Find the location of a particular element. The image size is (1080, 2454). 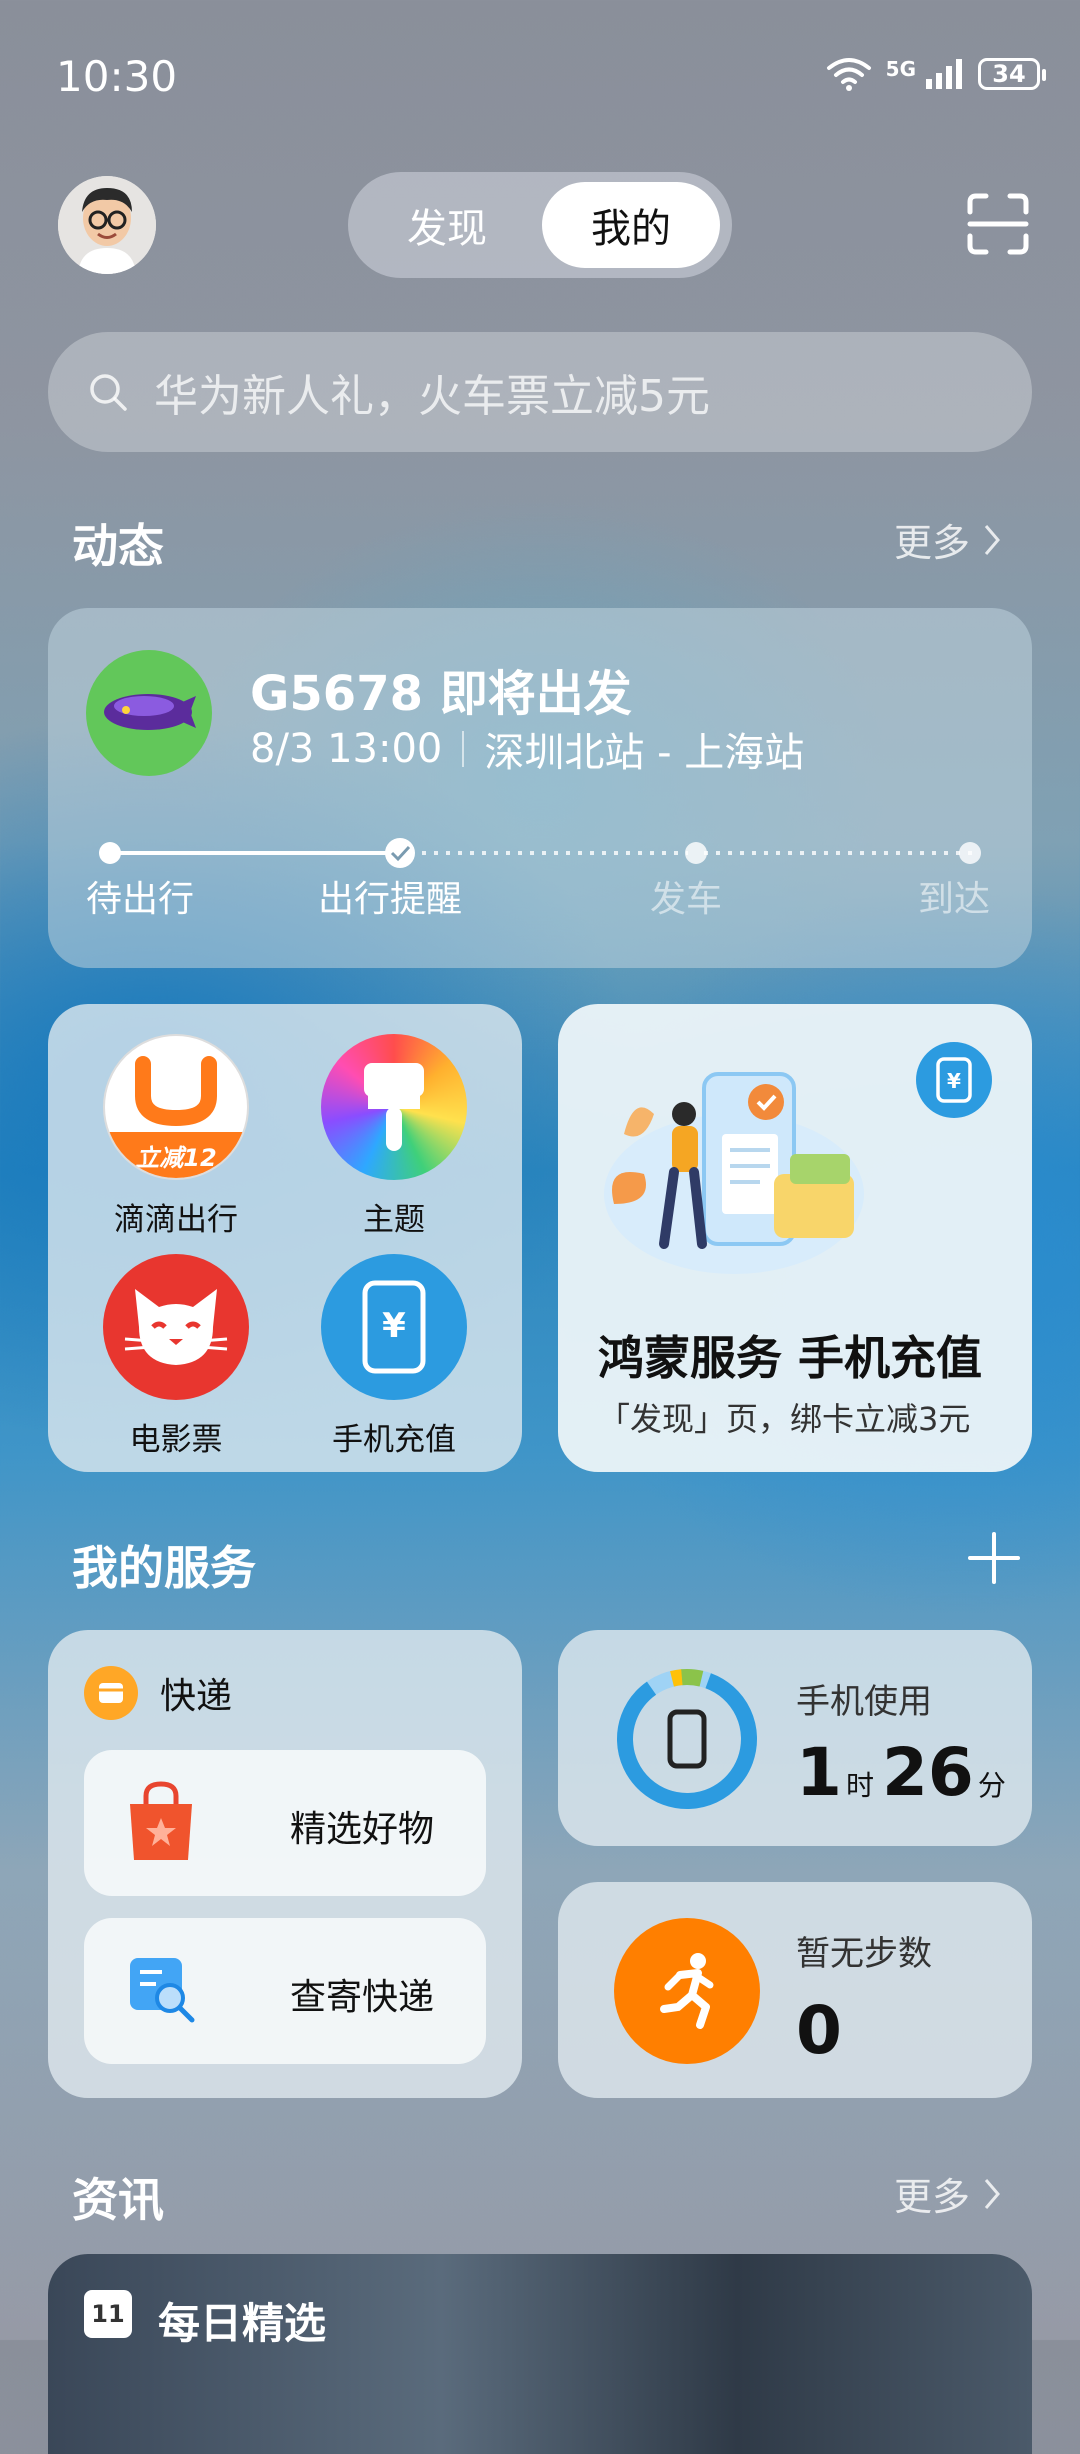

trip-route: 深圳北站 - 上海站 is located at coordinates (644, 753).